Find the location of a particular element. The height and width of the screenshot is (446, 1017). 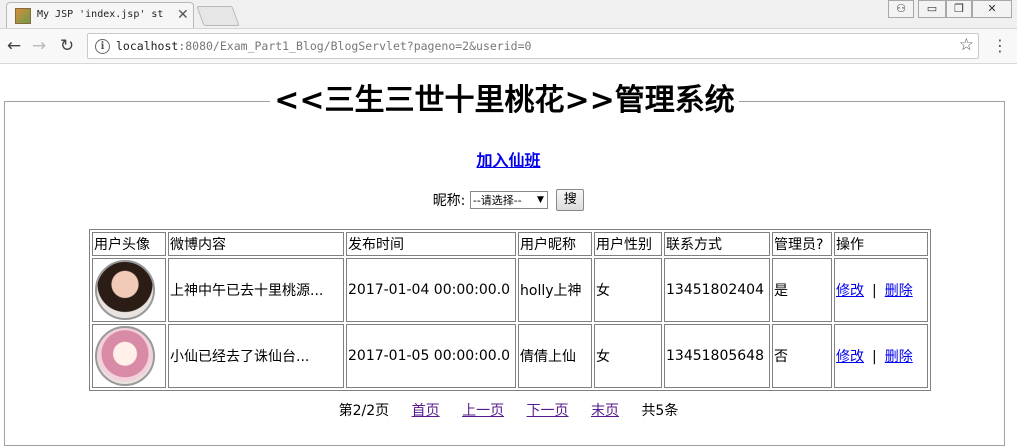

restore-button: ❐ is located at coordinates (959, 9).